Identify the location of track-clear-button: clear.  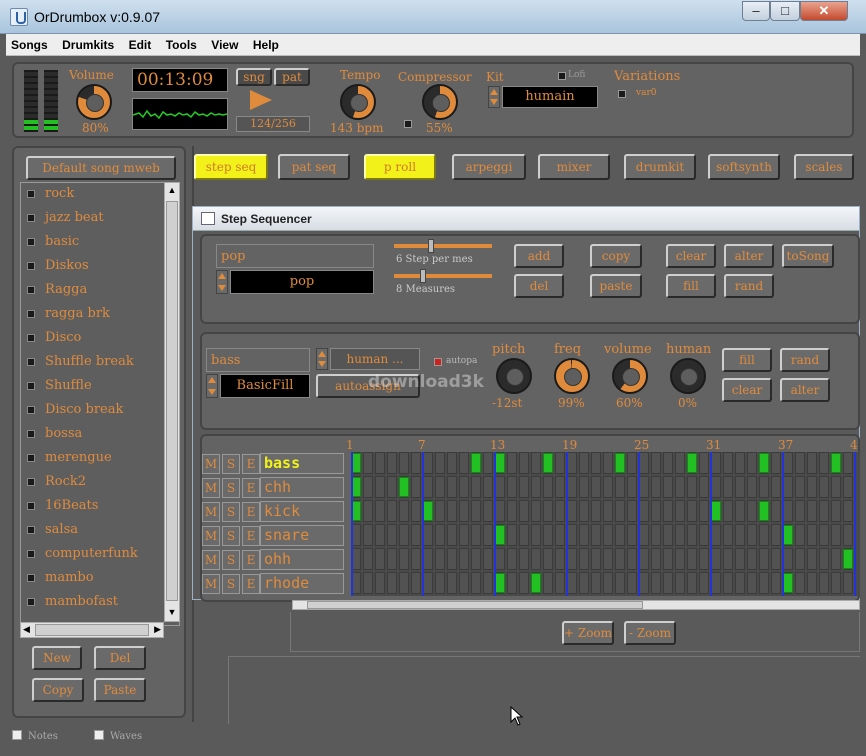
(747, 390).